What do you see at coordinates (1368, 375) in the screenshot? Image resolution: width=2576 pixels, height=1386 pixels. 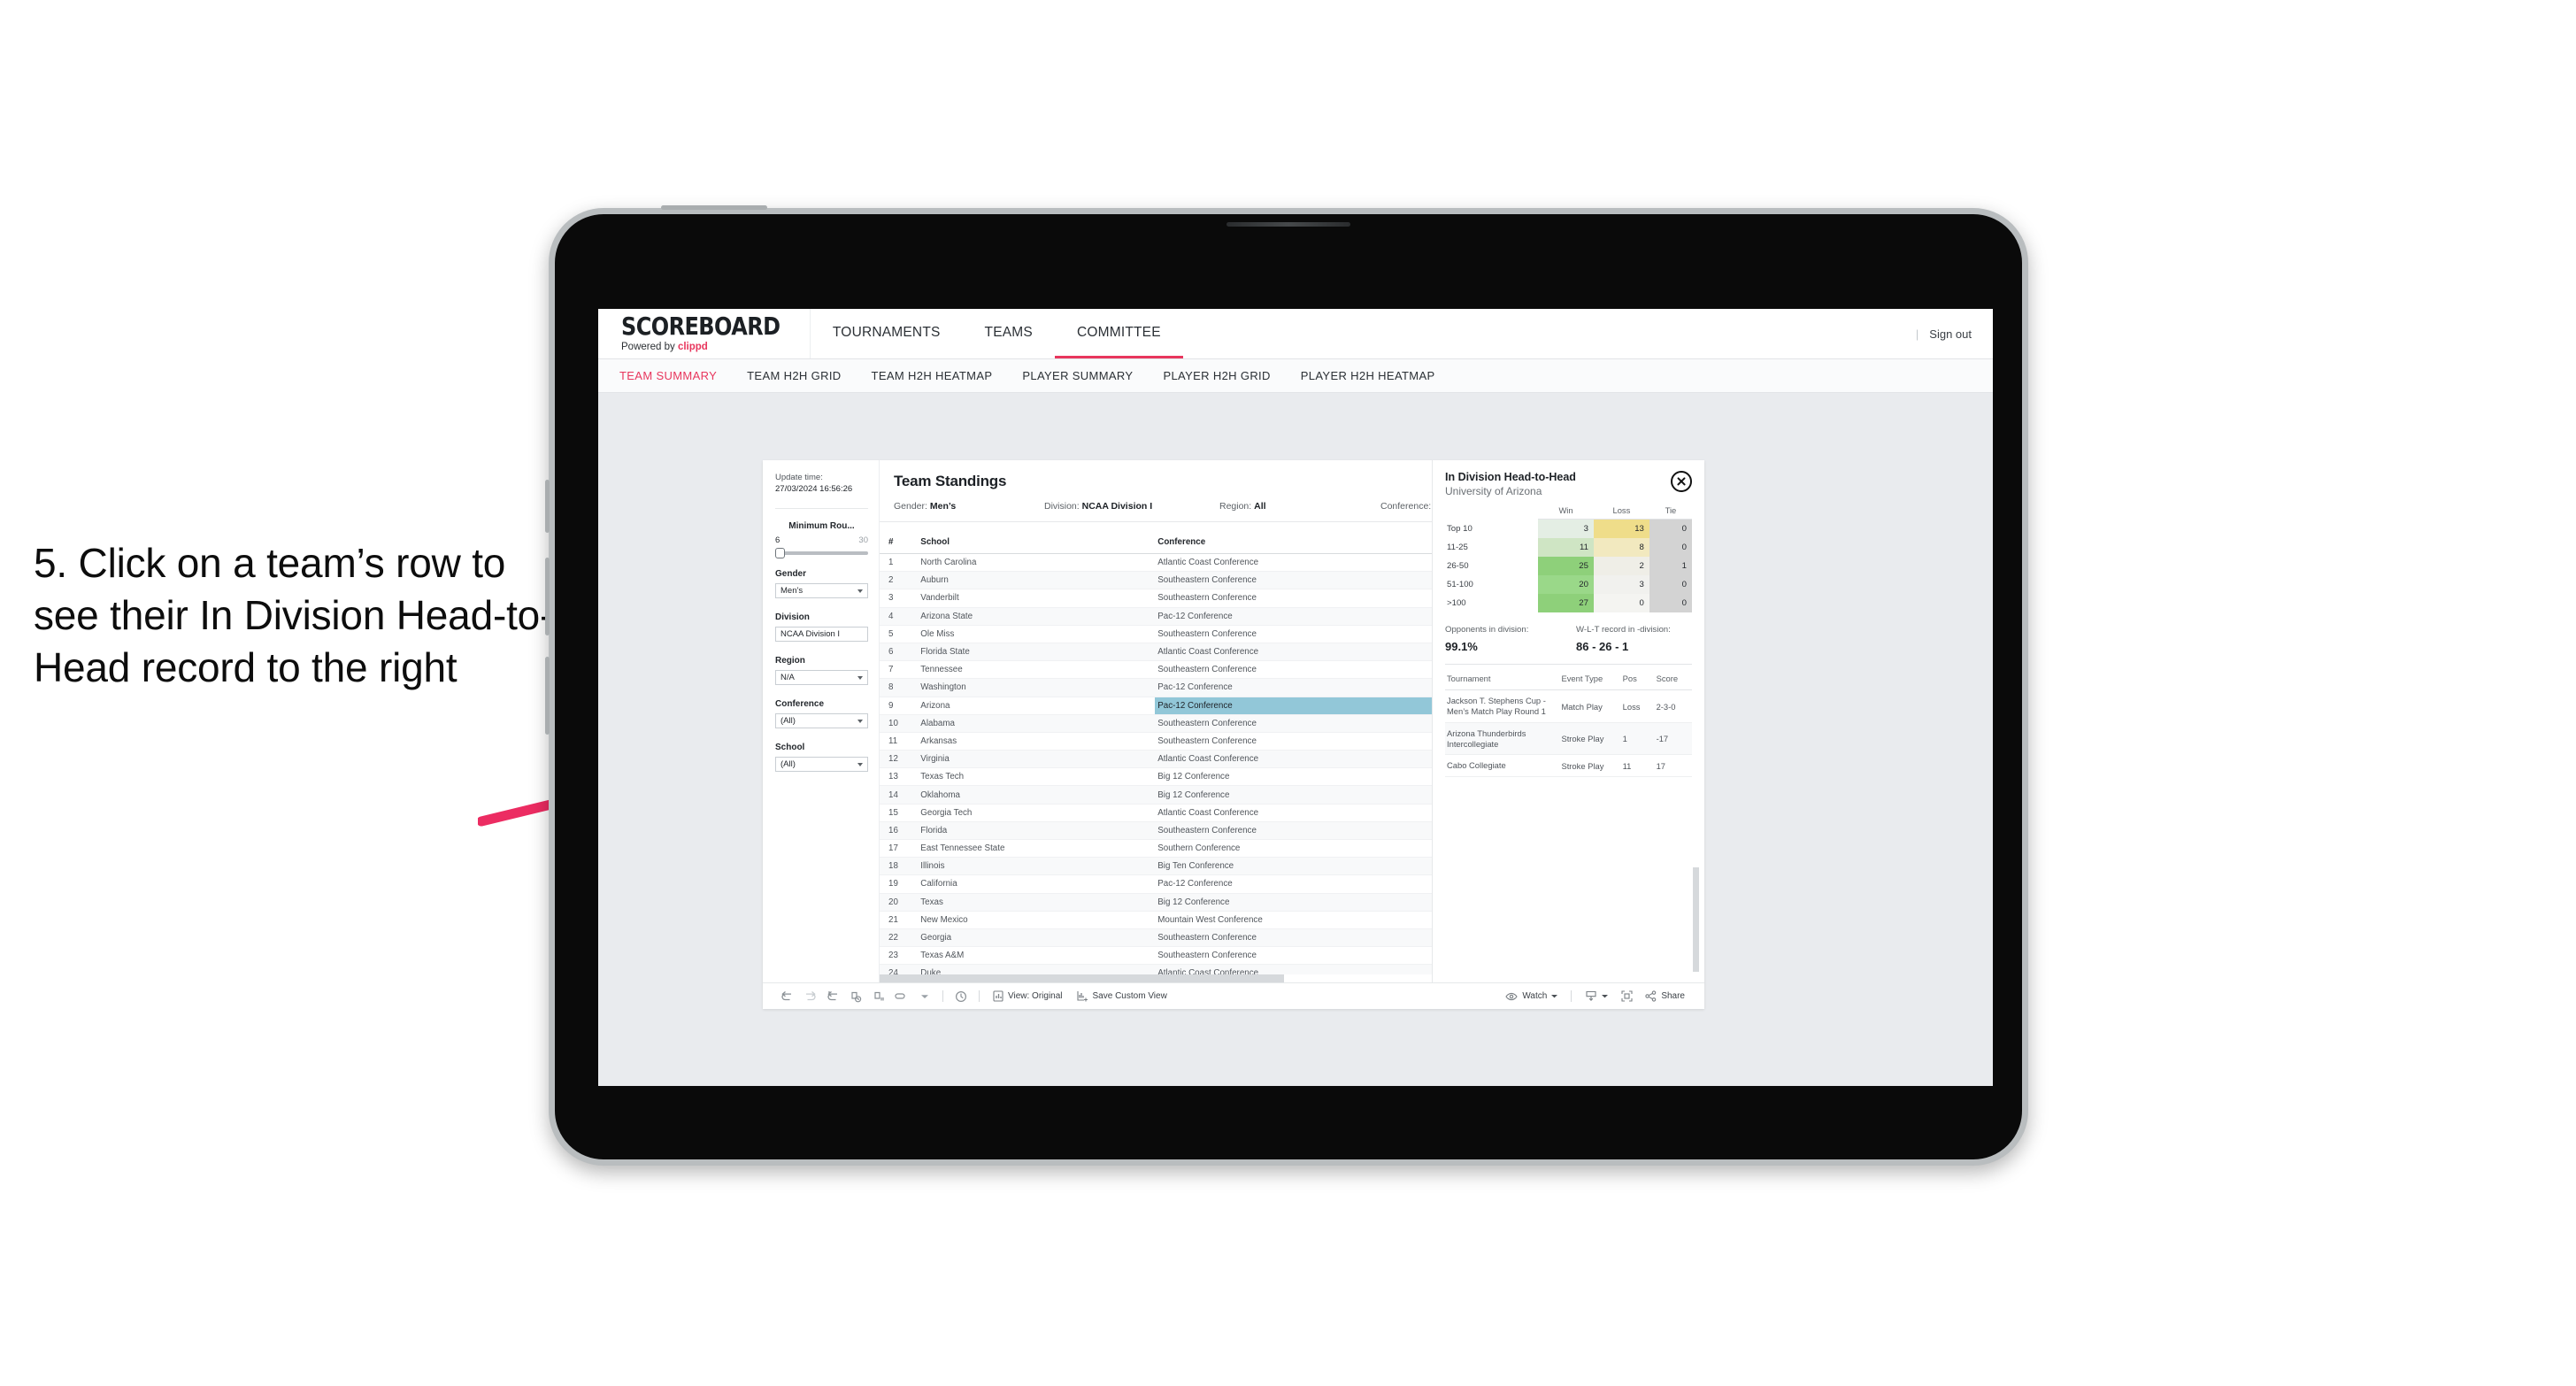 I see `tab-player-h2h-heatmap: PLAYER H2H HEATMAP` at bounding box center [1368, 375].